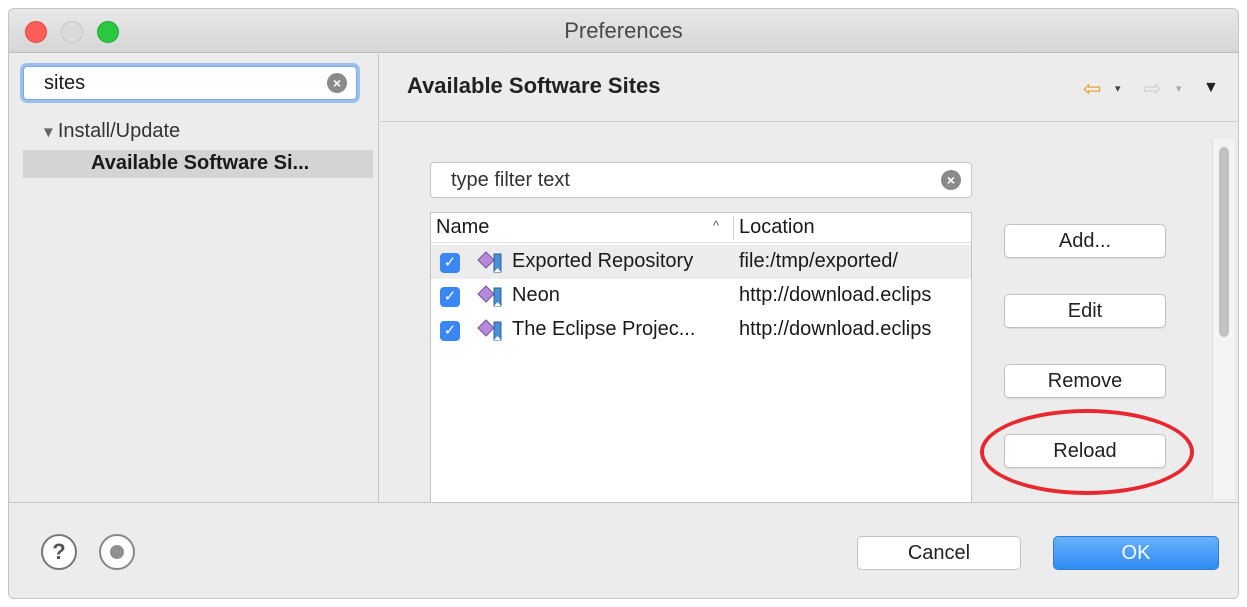 The width and height of the screenshot is (1247, 607). I want to click on site-name: Exported Repository, so click(603, 261).